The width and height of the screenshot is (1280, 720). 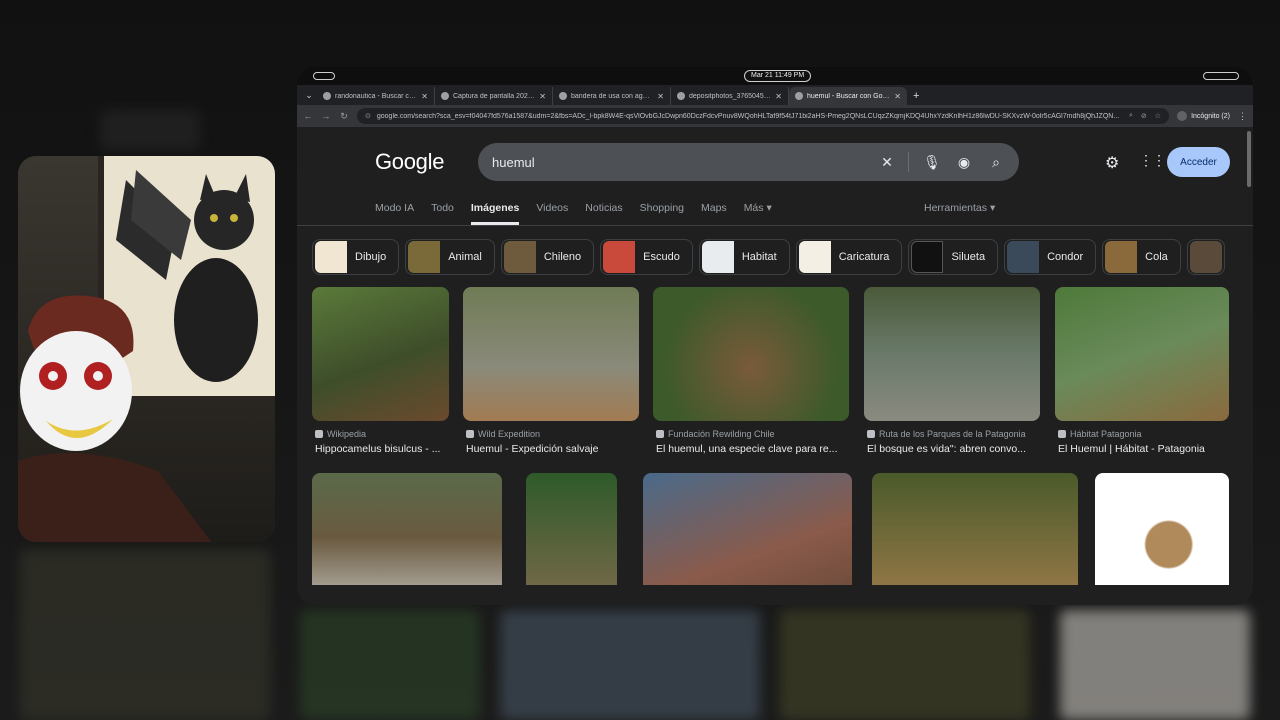 I want to click on chip-animal: Animal, so click(x=450, y=257).